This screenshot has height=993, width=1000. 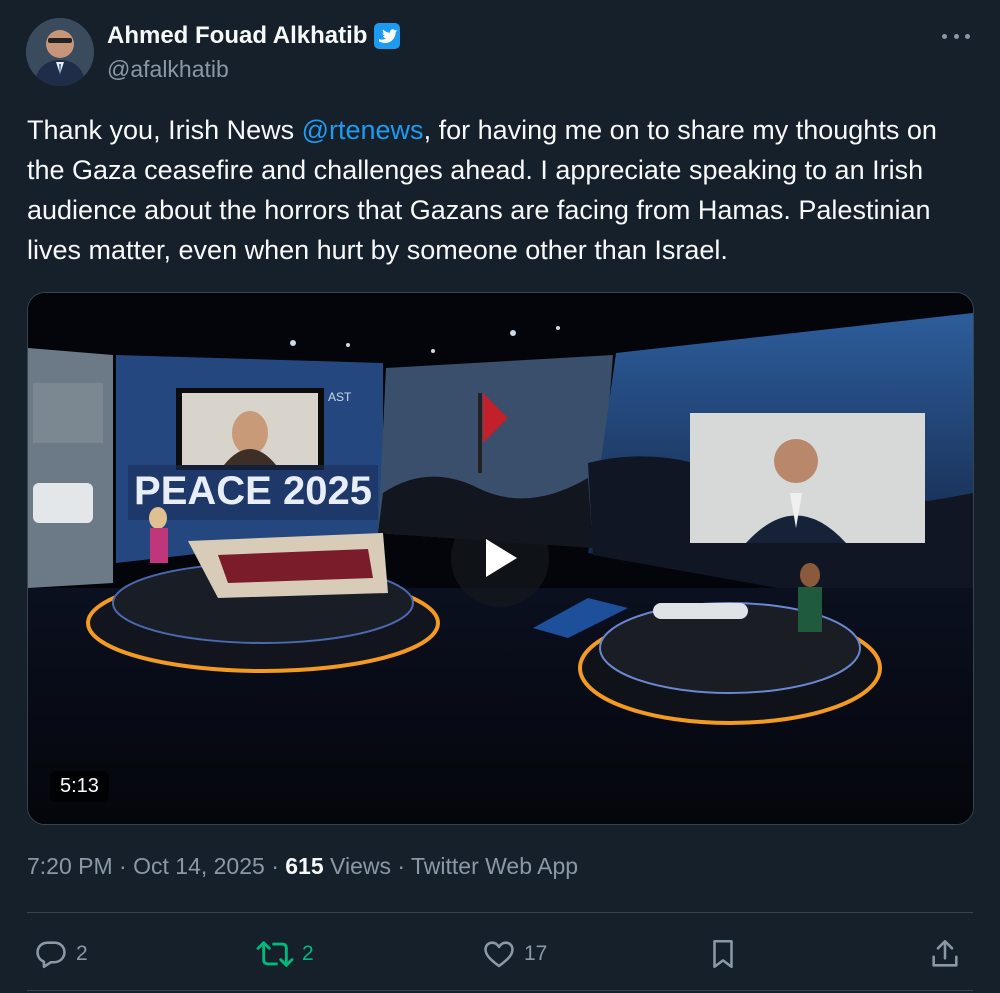 I want to click on author-avatar, so click(x=60, y=52).